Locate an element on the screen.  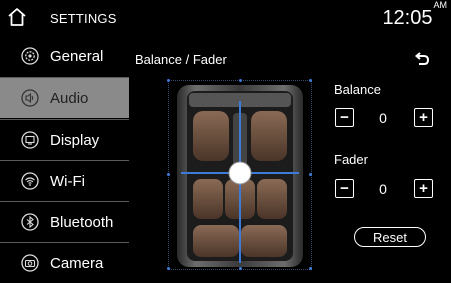
sidebar-item-bluetooth: Bluetooth is located at coordinates (64, 222).